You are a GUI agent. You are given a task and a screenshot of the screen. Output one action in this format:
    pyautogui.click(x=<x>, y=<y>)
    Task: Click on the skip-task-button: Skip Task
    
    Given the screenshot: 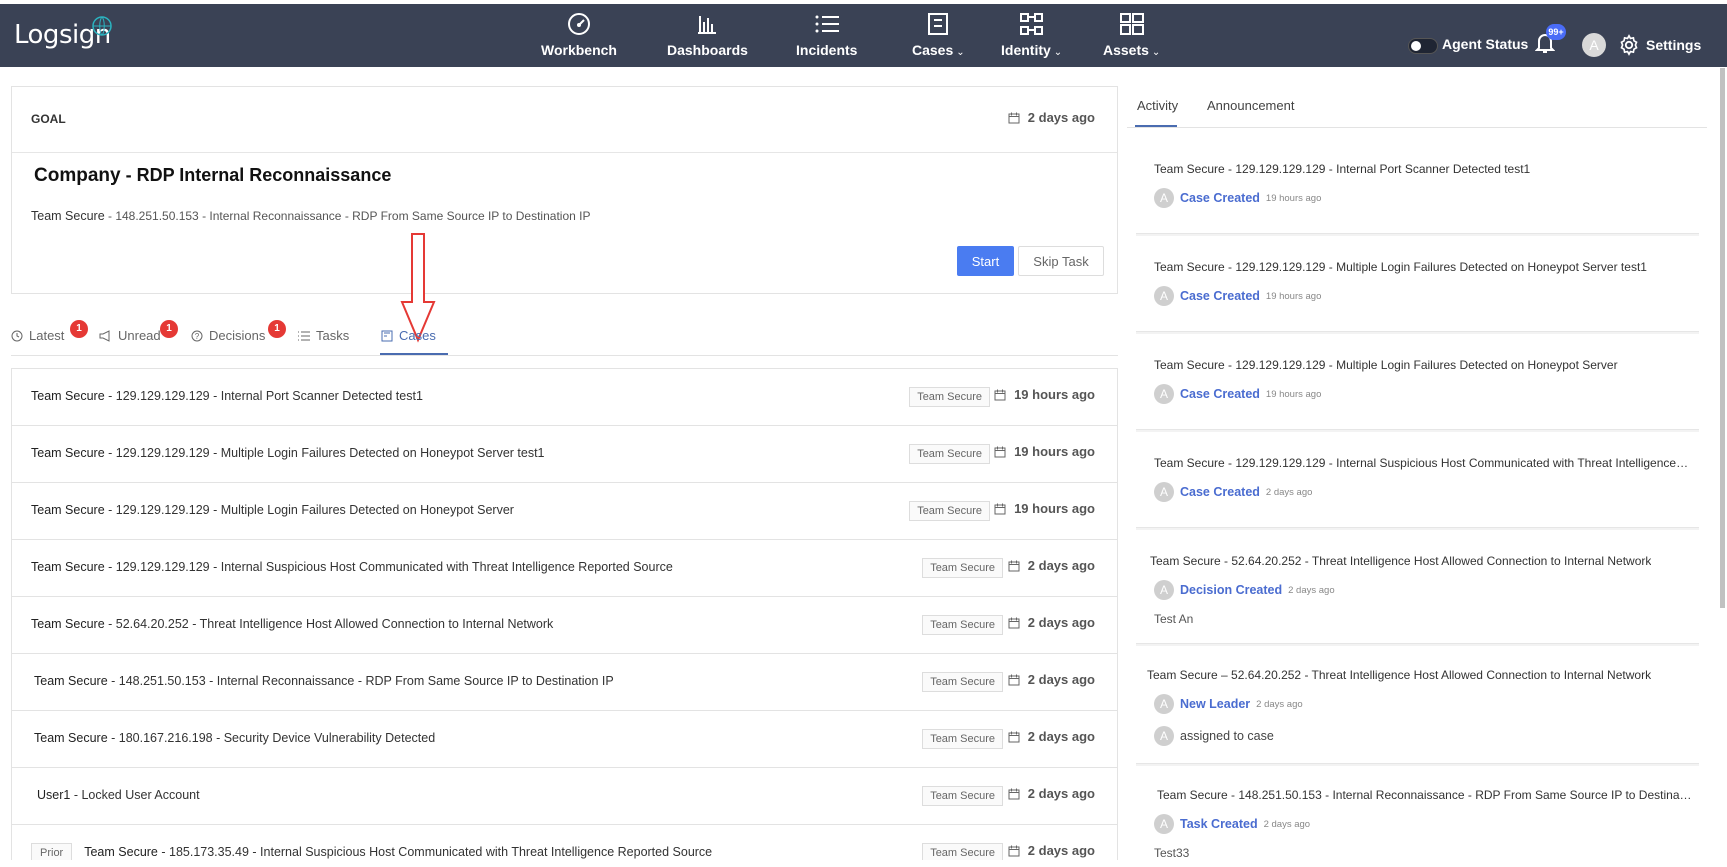 What is the action you would take?
    pyautogui.click(x=1061, y=261)
    